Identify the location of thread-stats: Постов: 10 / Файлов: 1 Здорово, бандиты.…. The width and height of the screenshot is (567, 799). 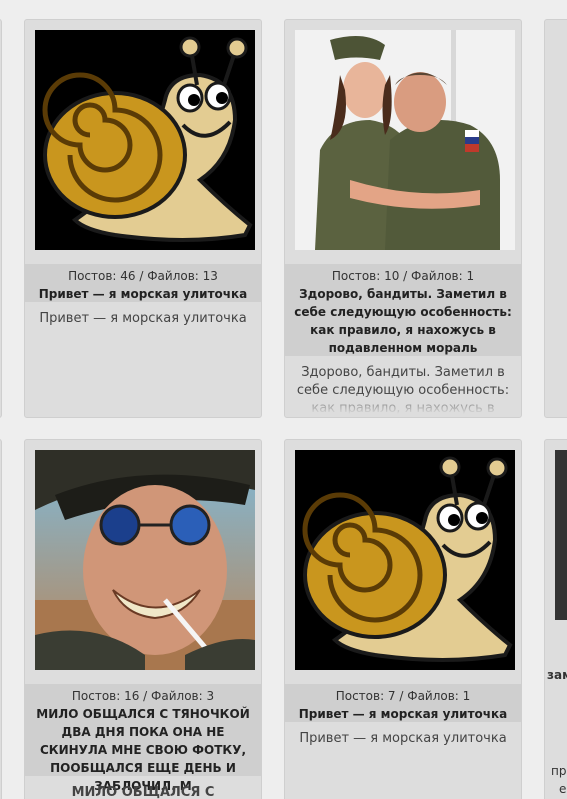
(403, 310).